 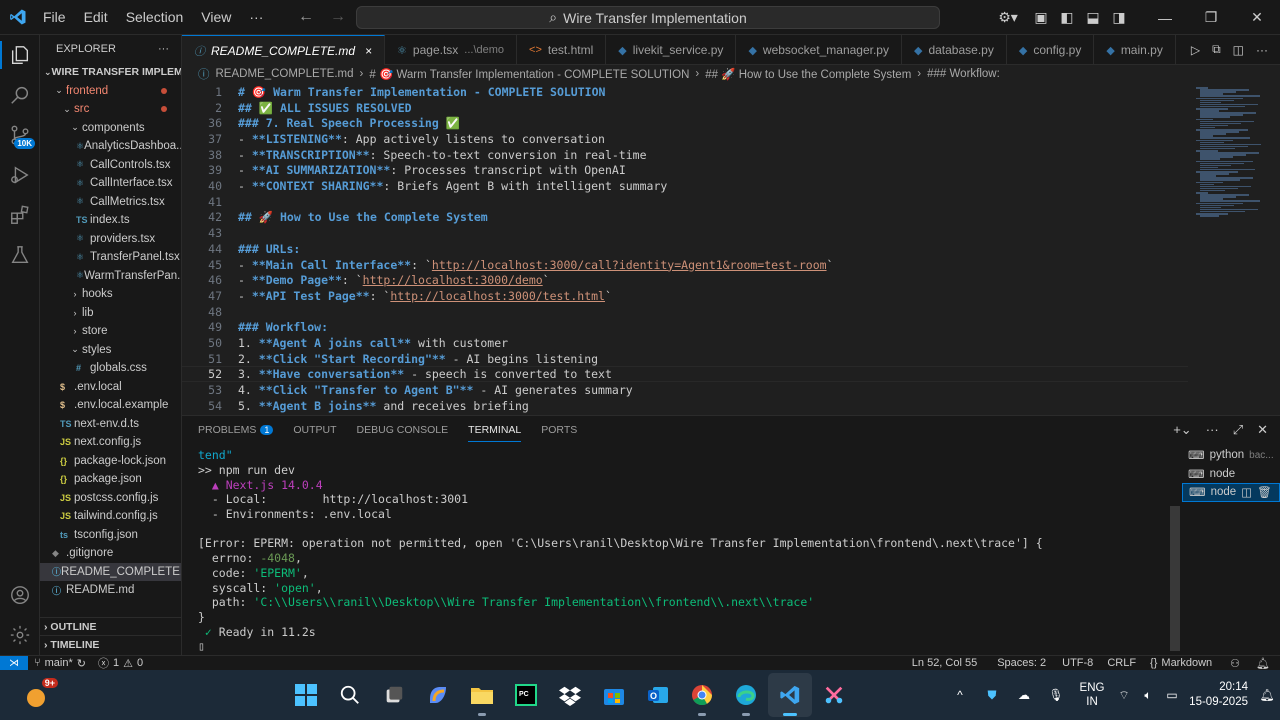 What do you see at coordinates (1165, 17) in the screenshot?
I see `minimize-icon: —` at bounding box center [1165, 17].